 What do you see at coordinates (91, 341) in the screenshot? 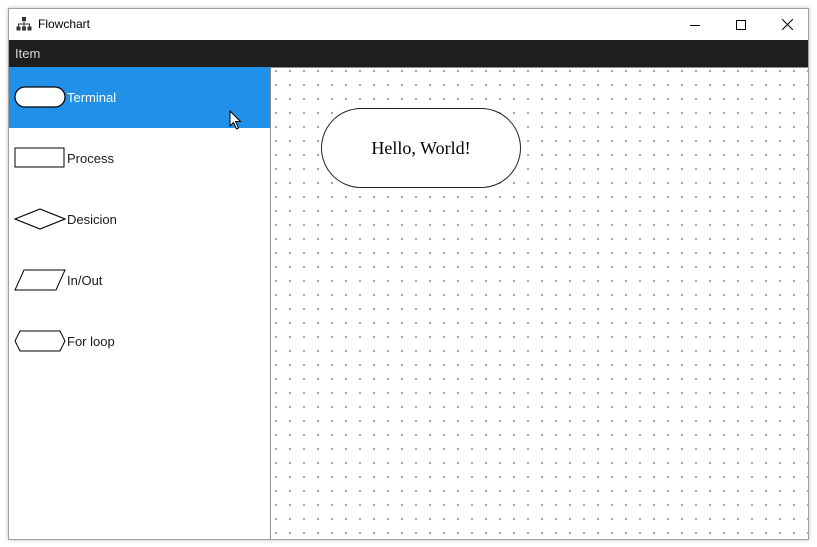
I see `palette-item-label: For loop` at bounding box center [91, 341].